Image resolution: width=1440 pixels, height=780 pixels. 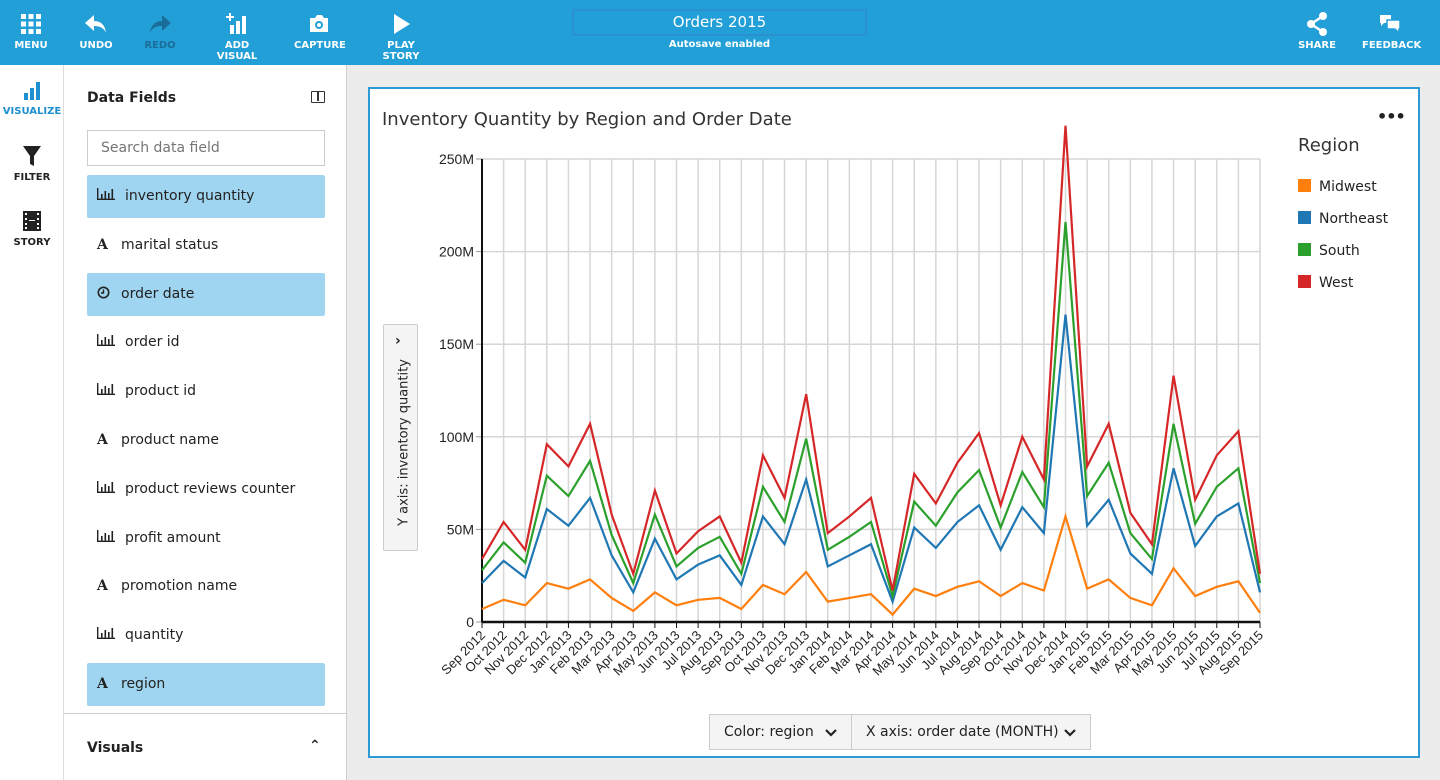 What do you see at coordinates (460, 529) in the screenshot?
I see `y-tick-label: 50M` at bounding box center [460, 529].